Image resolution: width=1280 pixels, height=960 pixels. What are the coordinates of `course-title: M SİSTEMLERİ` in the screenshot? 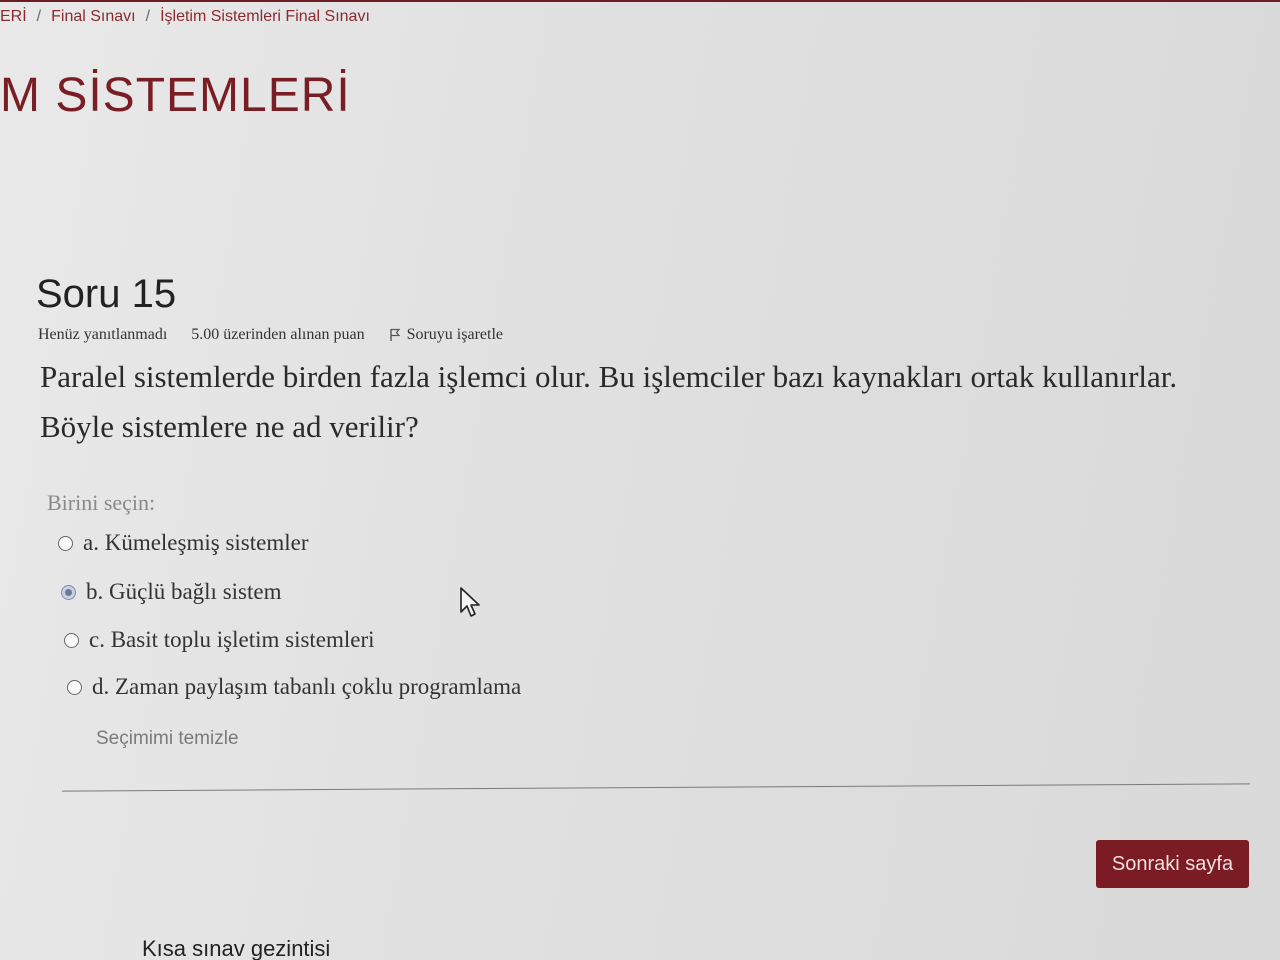 It's located at (175, 95).